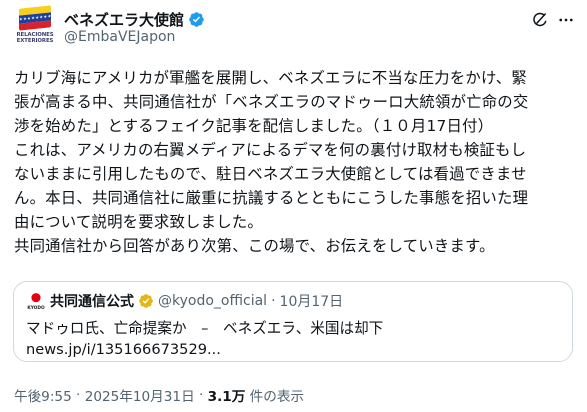 Image resolution: width=587 pixels, height=412 pixels. Describe the element at coordinates (92, 301) in the screenshot. I see `quote-display-name: 共同通信公式` at that location.